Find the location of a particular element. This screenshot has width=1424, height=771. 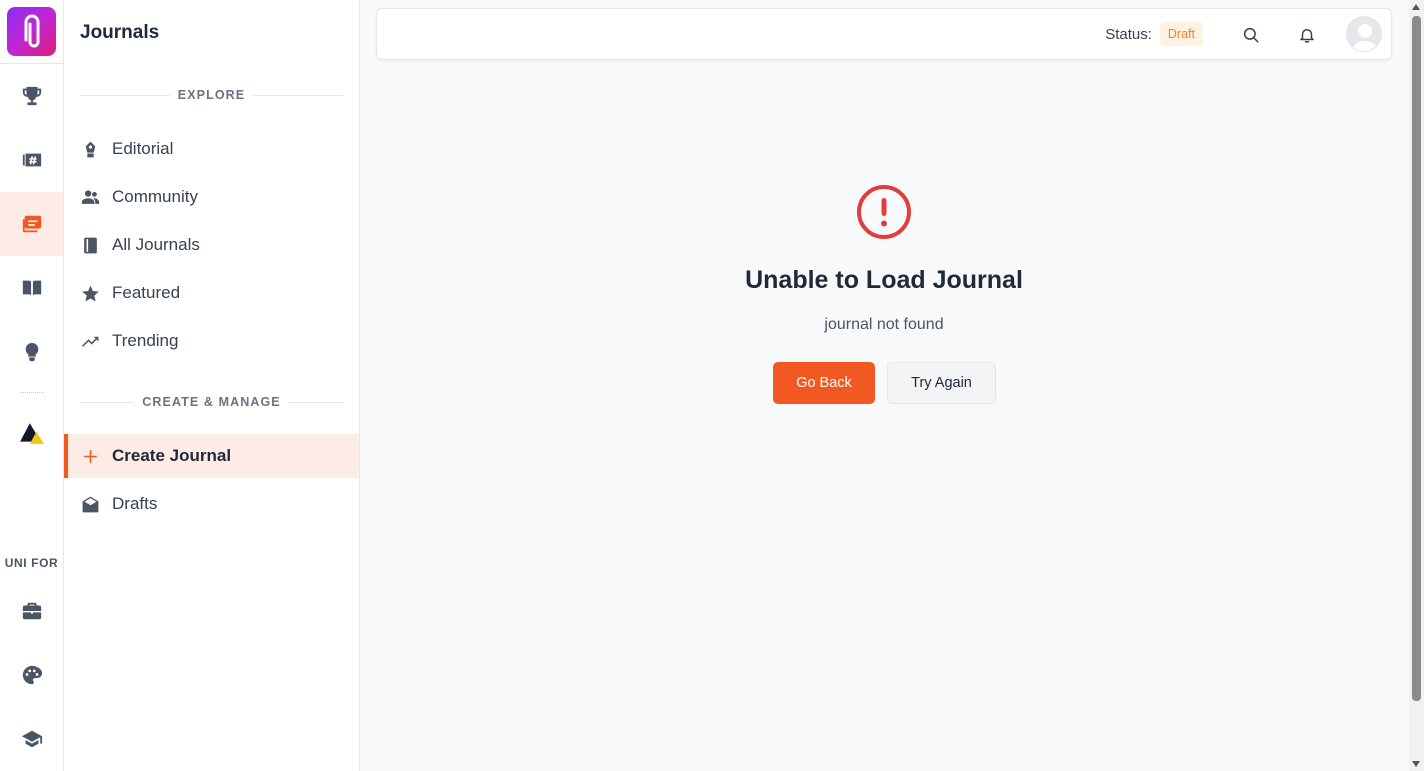

rail-item-education is located at coordinates (31, 739).